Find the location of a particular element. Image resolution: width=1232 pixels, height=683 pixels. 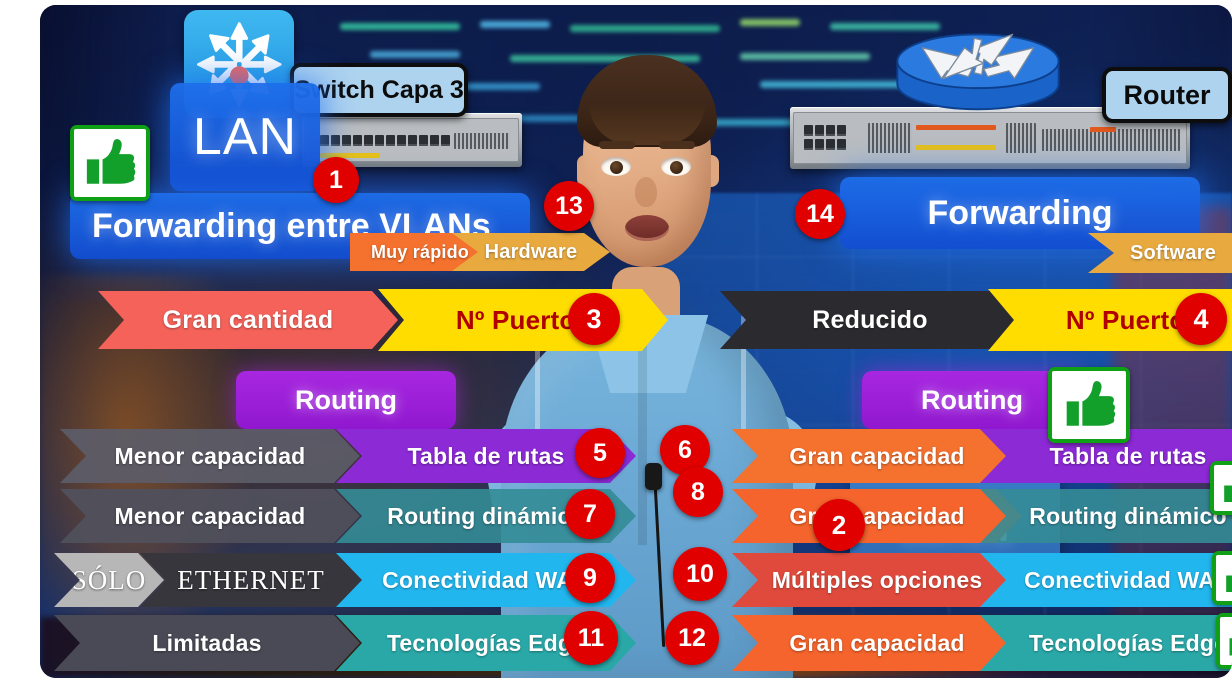

badge-12: 12 is located at coordinates (692, 638).